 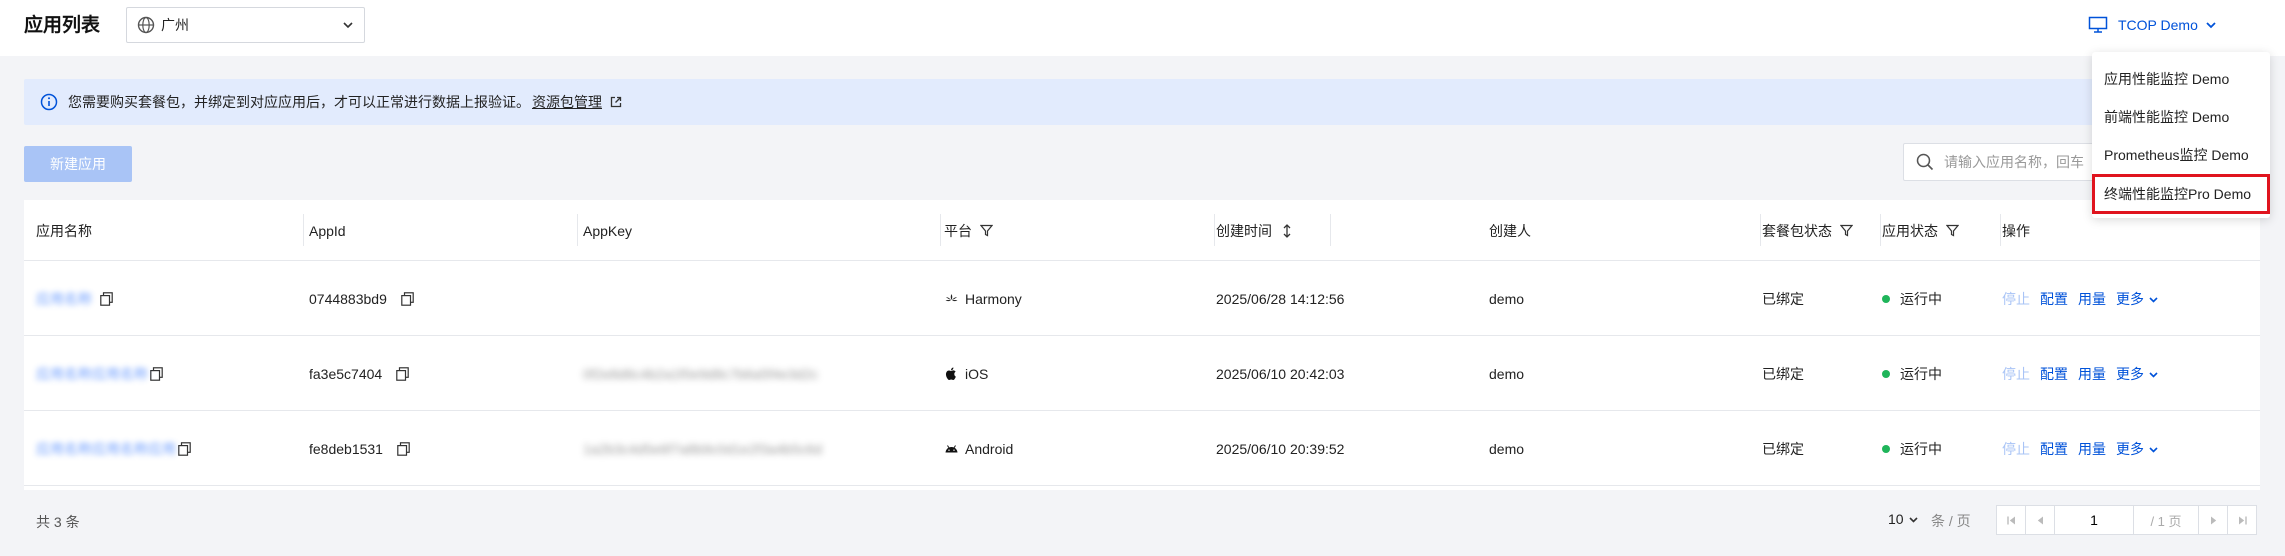 I want to click on appkey-value: 0f2e8d6c4b2a1f0e9d8c7b6a5f4e3d2c, so click(x=701, y=373).